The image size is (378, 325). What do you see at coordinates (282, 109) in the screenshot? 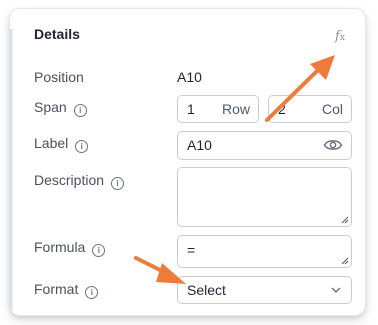
I see `span-col-value: 2` at bounding box center [282, 109].